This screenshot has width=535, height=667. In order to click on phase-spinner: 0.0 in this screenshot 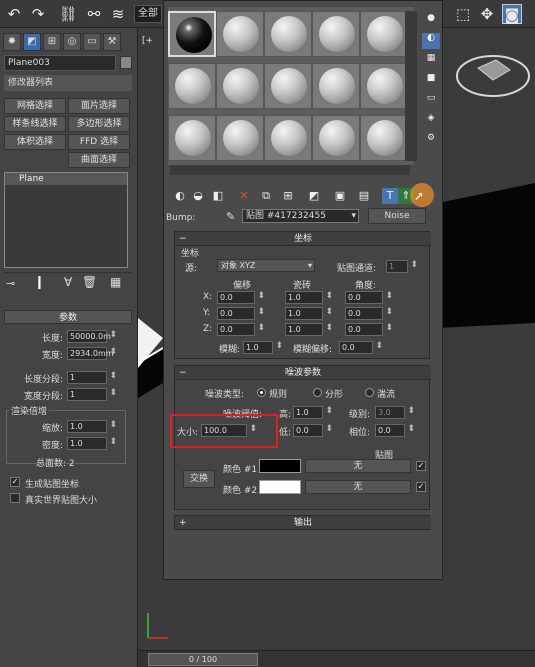, I will do `click(395, 430)`.